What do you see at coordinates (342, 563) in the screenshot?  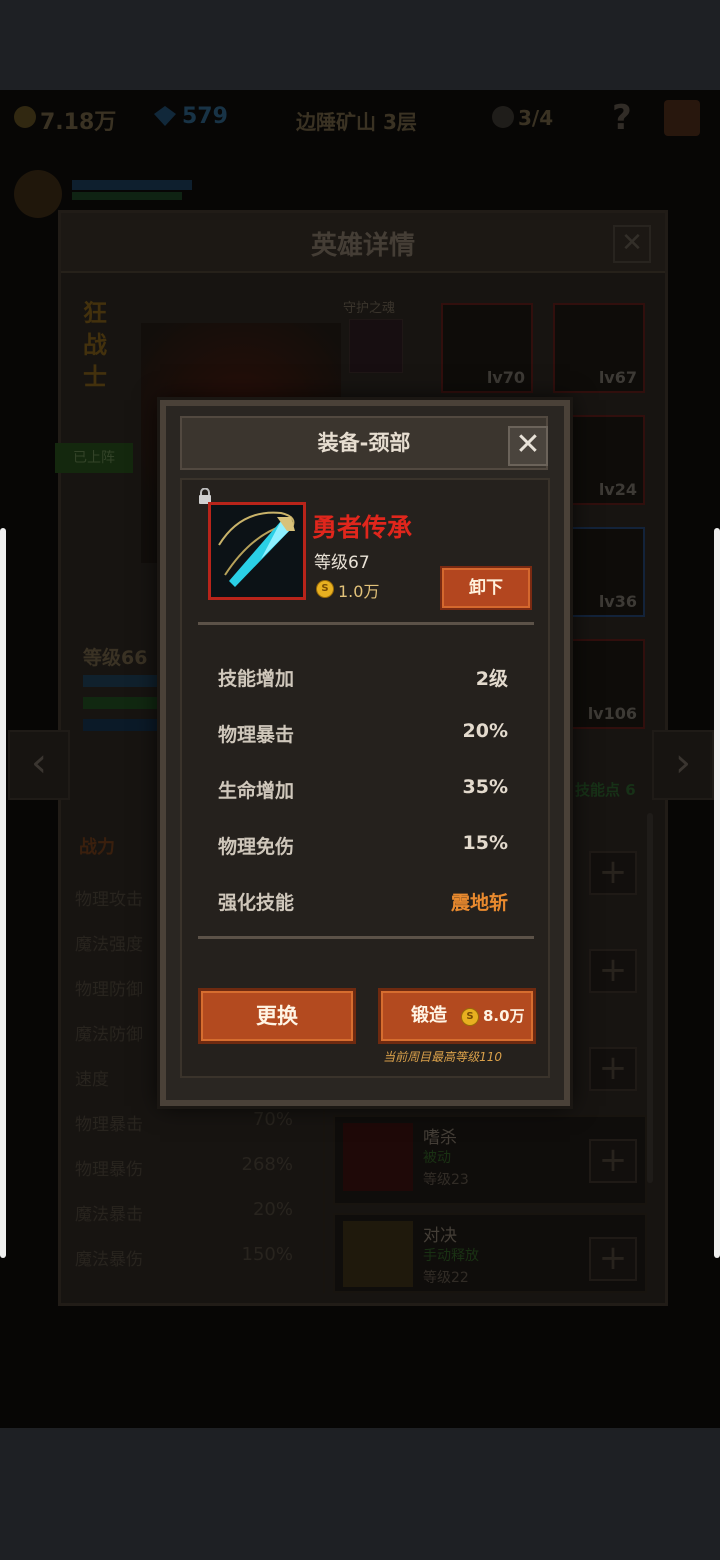 I see `item-level: 等级67` at bounding box center [342, 563].